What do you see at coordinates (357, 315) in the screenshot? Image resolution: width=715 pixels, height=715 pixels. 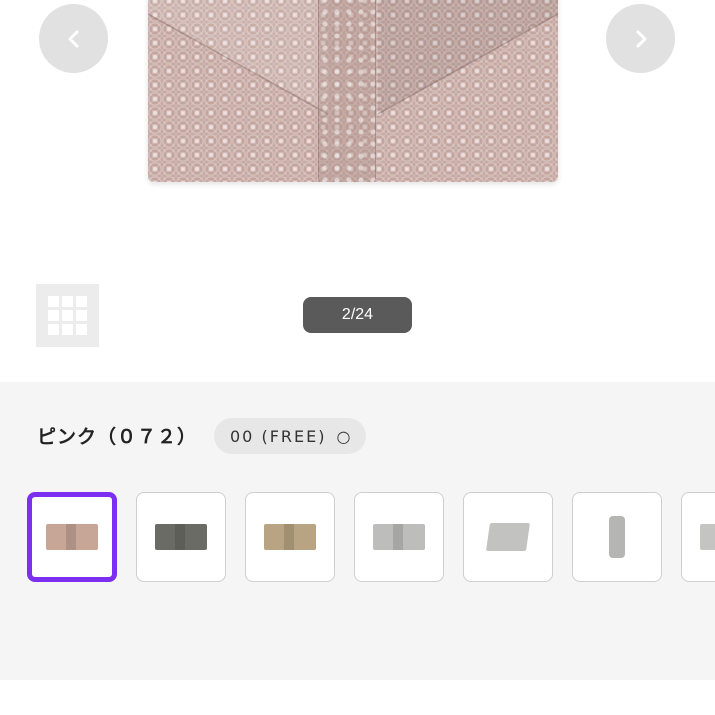 I see `image-counter: 2/24` at bounding box center [357, 315].